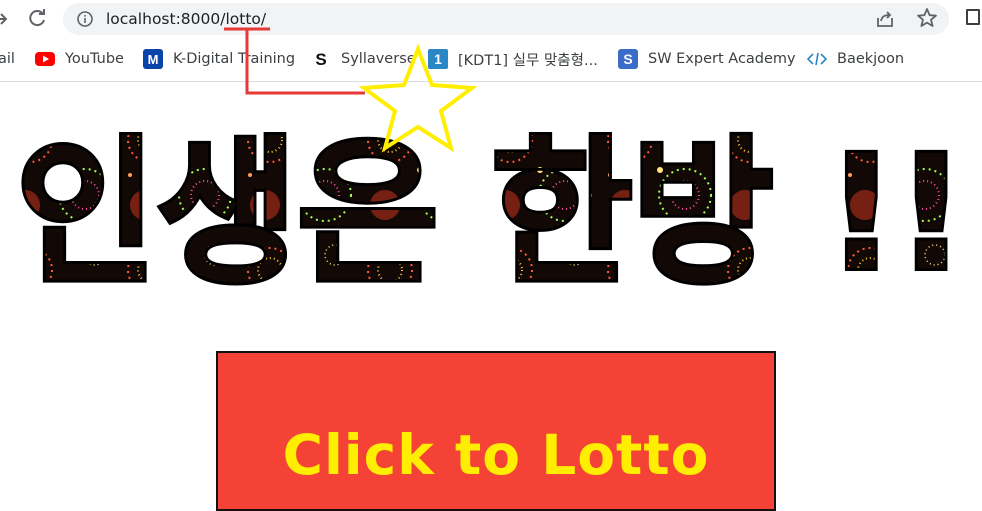 Image resolution: width=982 pixels, height=511 pixels. What do you see at coordinates (37, 18) in the screenshot?
I see `reload-icon` at bounding box center [37, 18].